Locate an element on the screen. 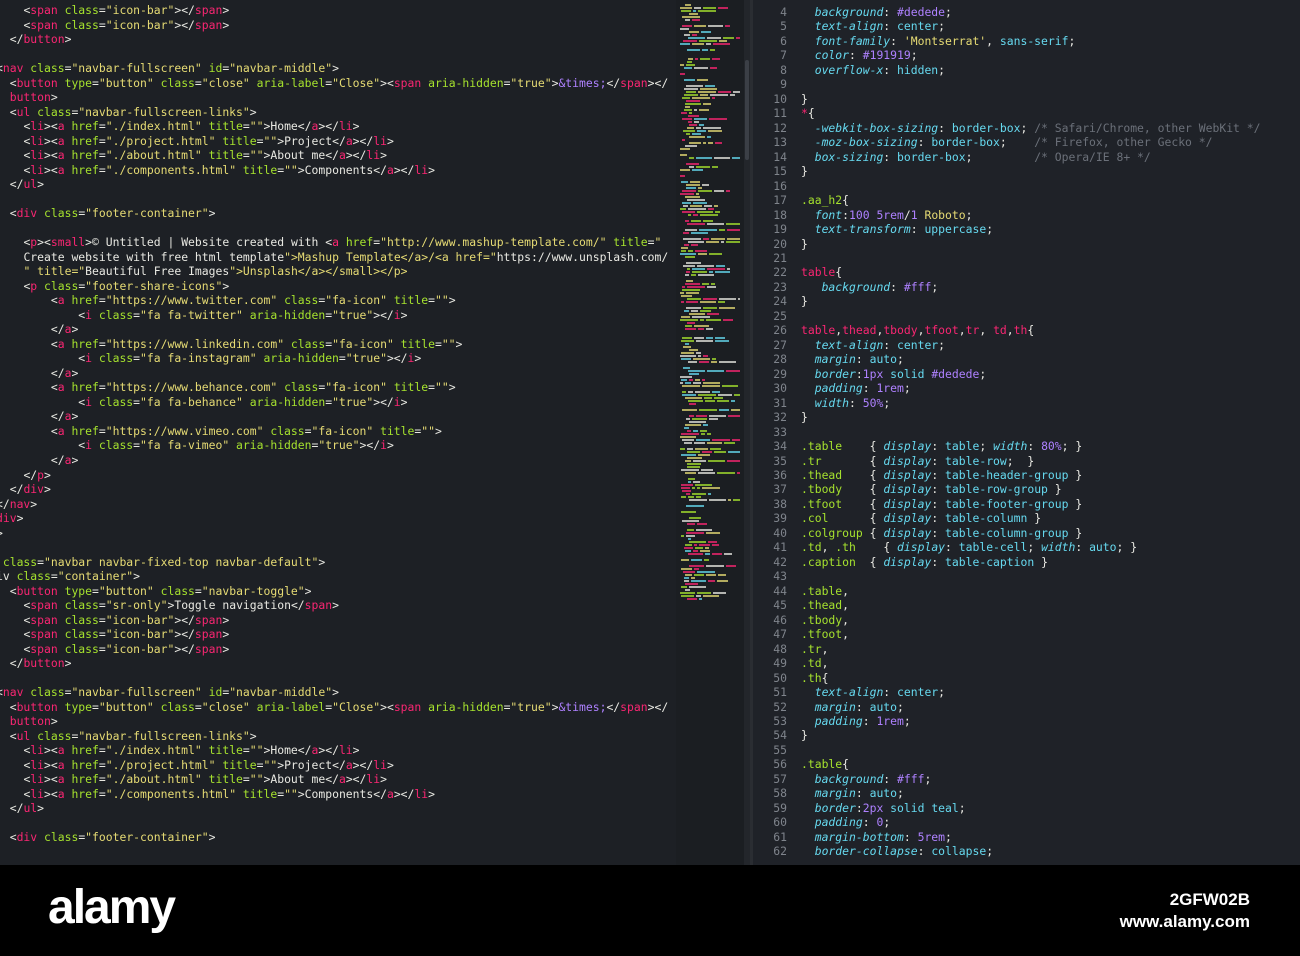 The height and width of the screenshot is (956, 1300). code-line: .tr { display: table-row; } is located at coordinates (1031, 461).